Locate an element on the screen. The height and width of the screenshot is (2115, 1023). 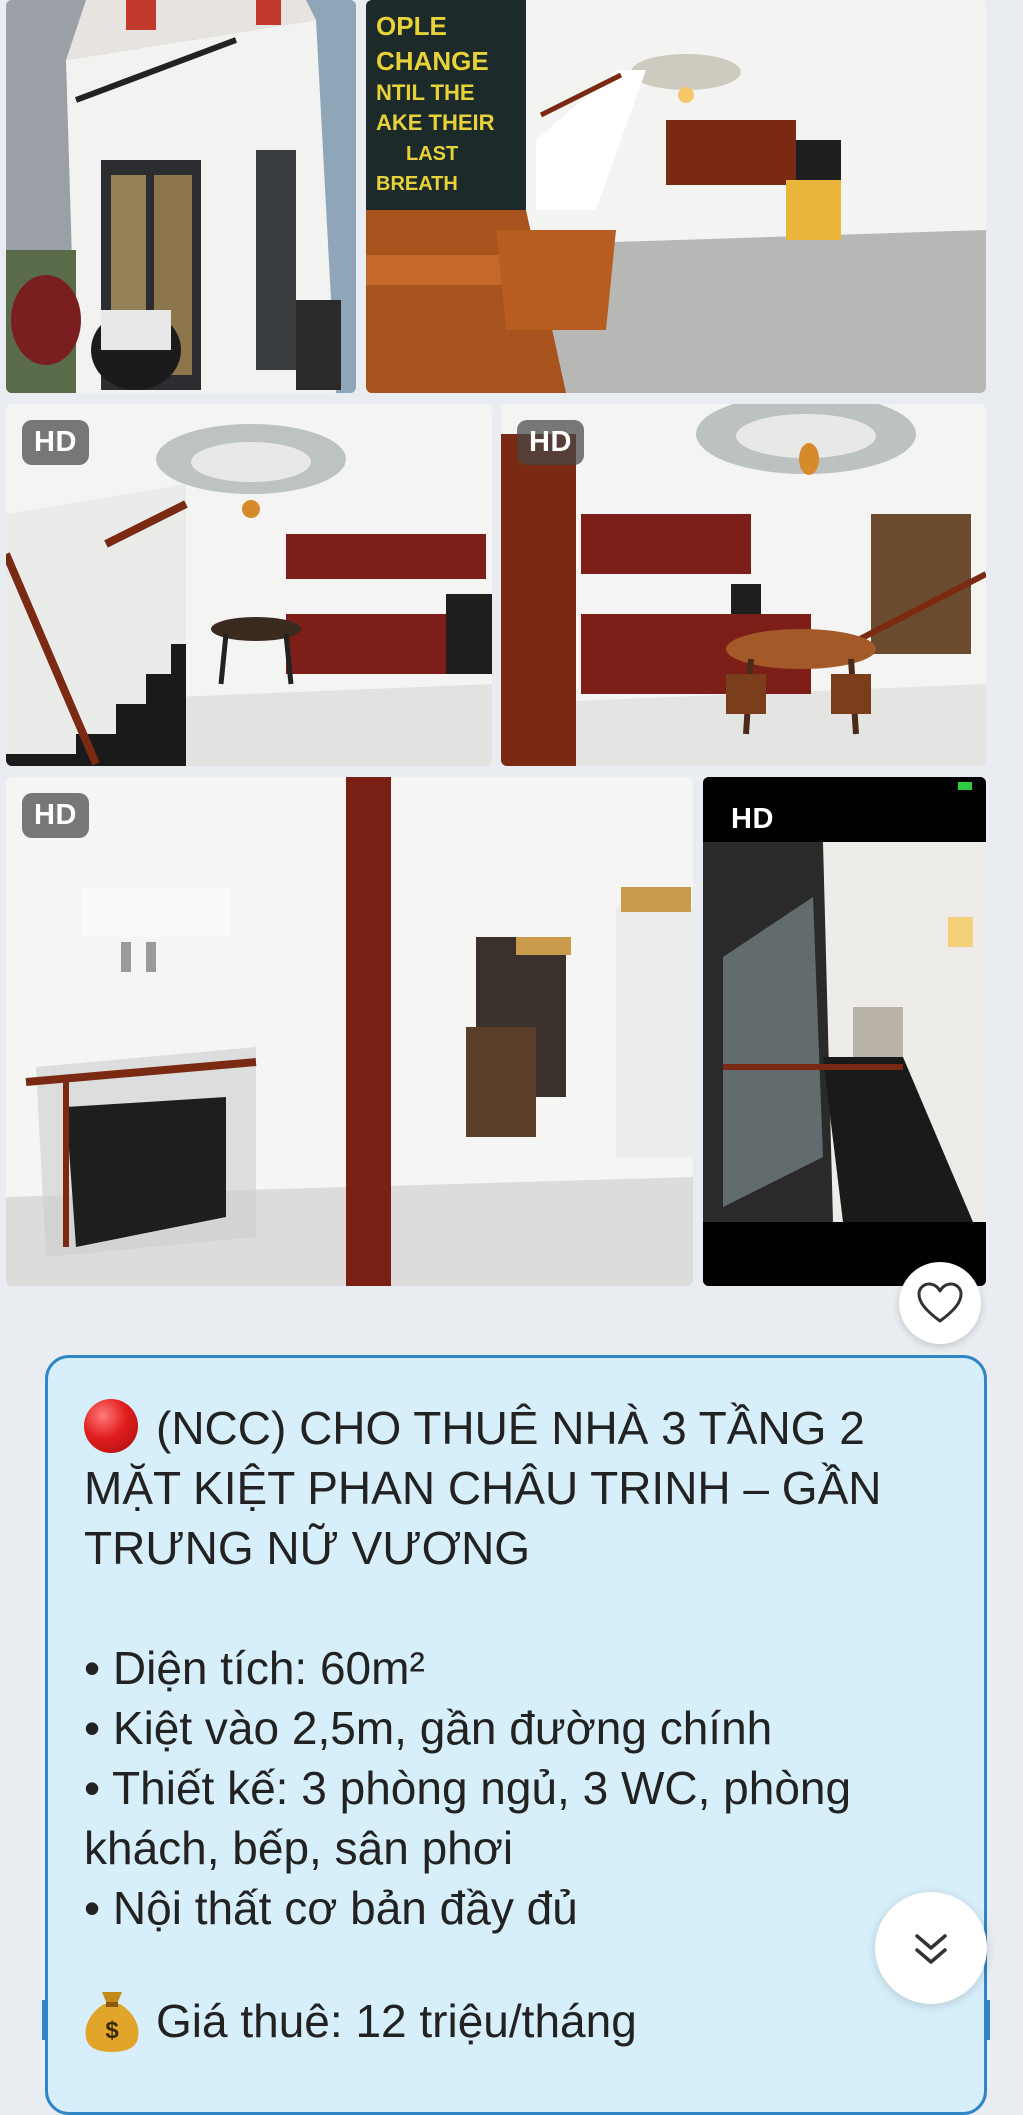
poster-line-2: CHANGE is located at coordinates (432, 61).